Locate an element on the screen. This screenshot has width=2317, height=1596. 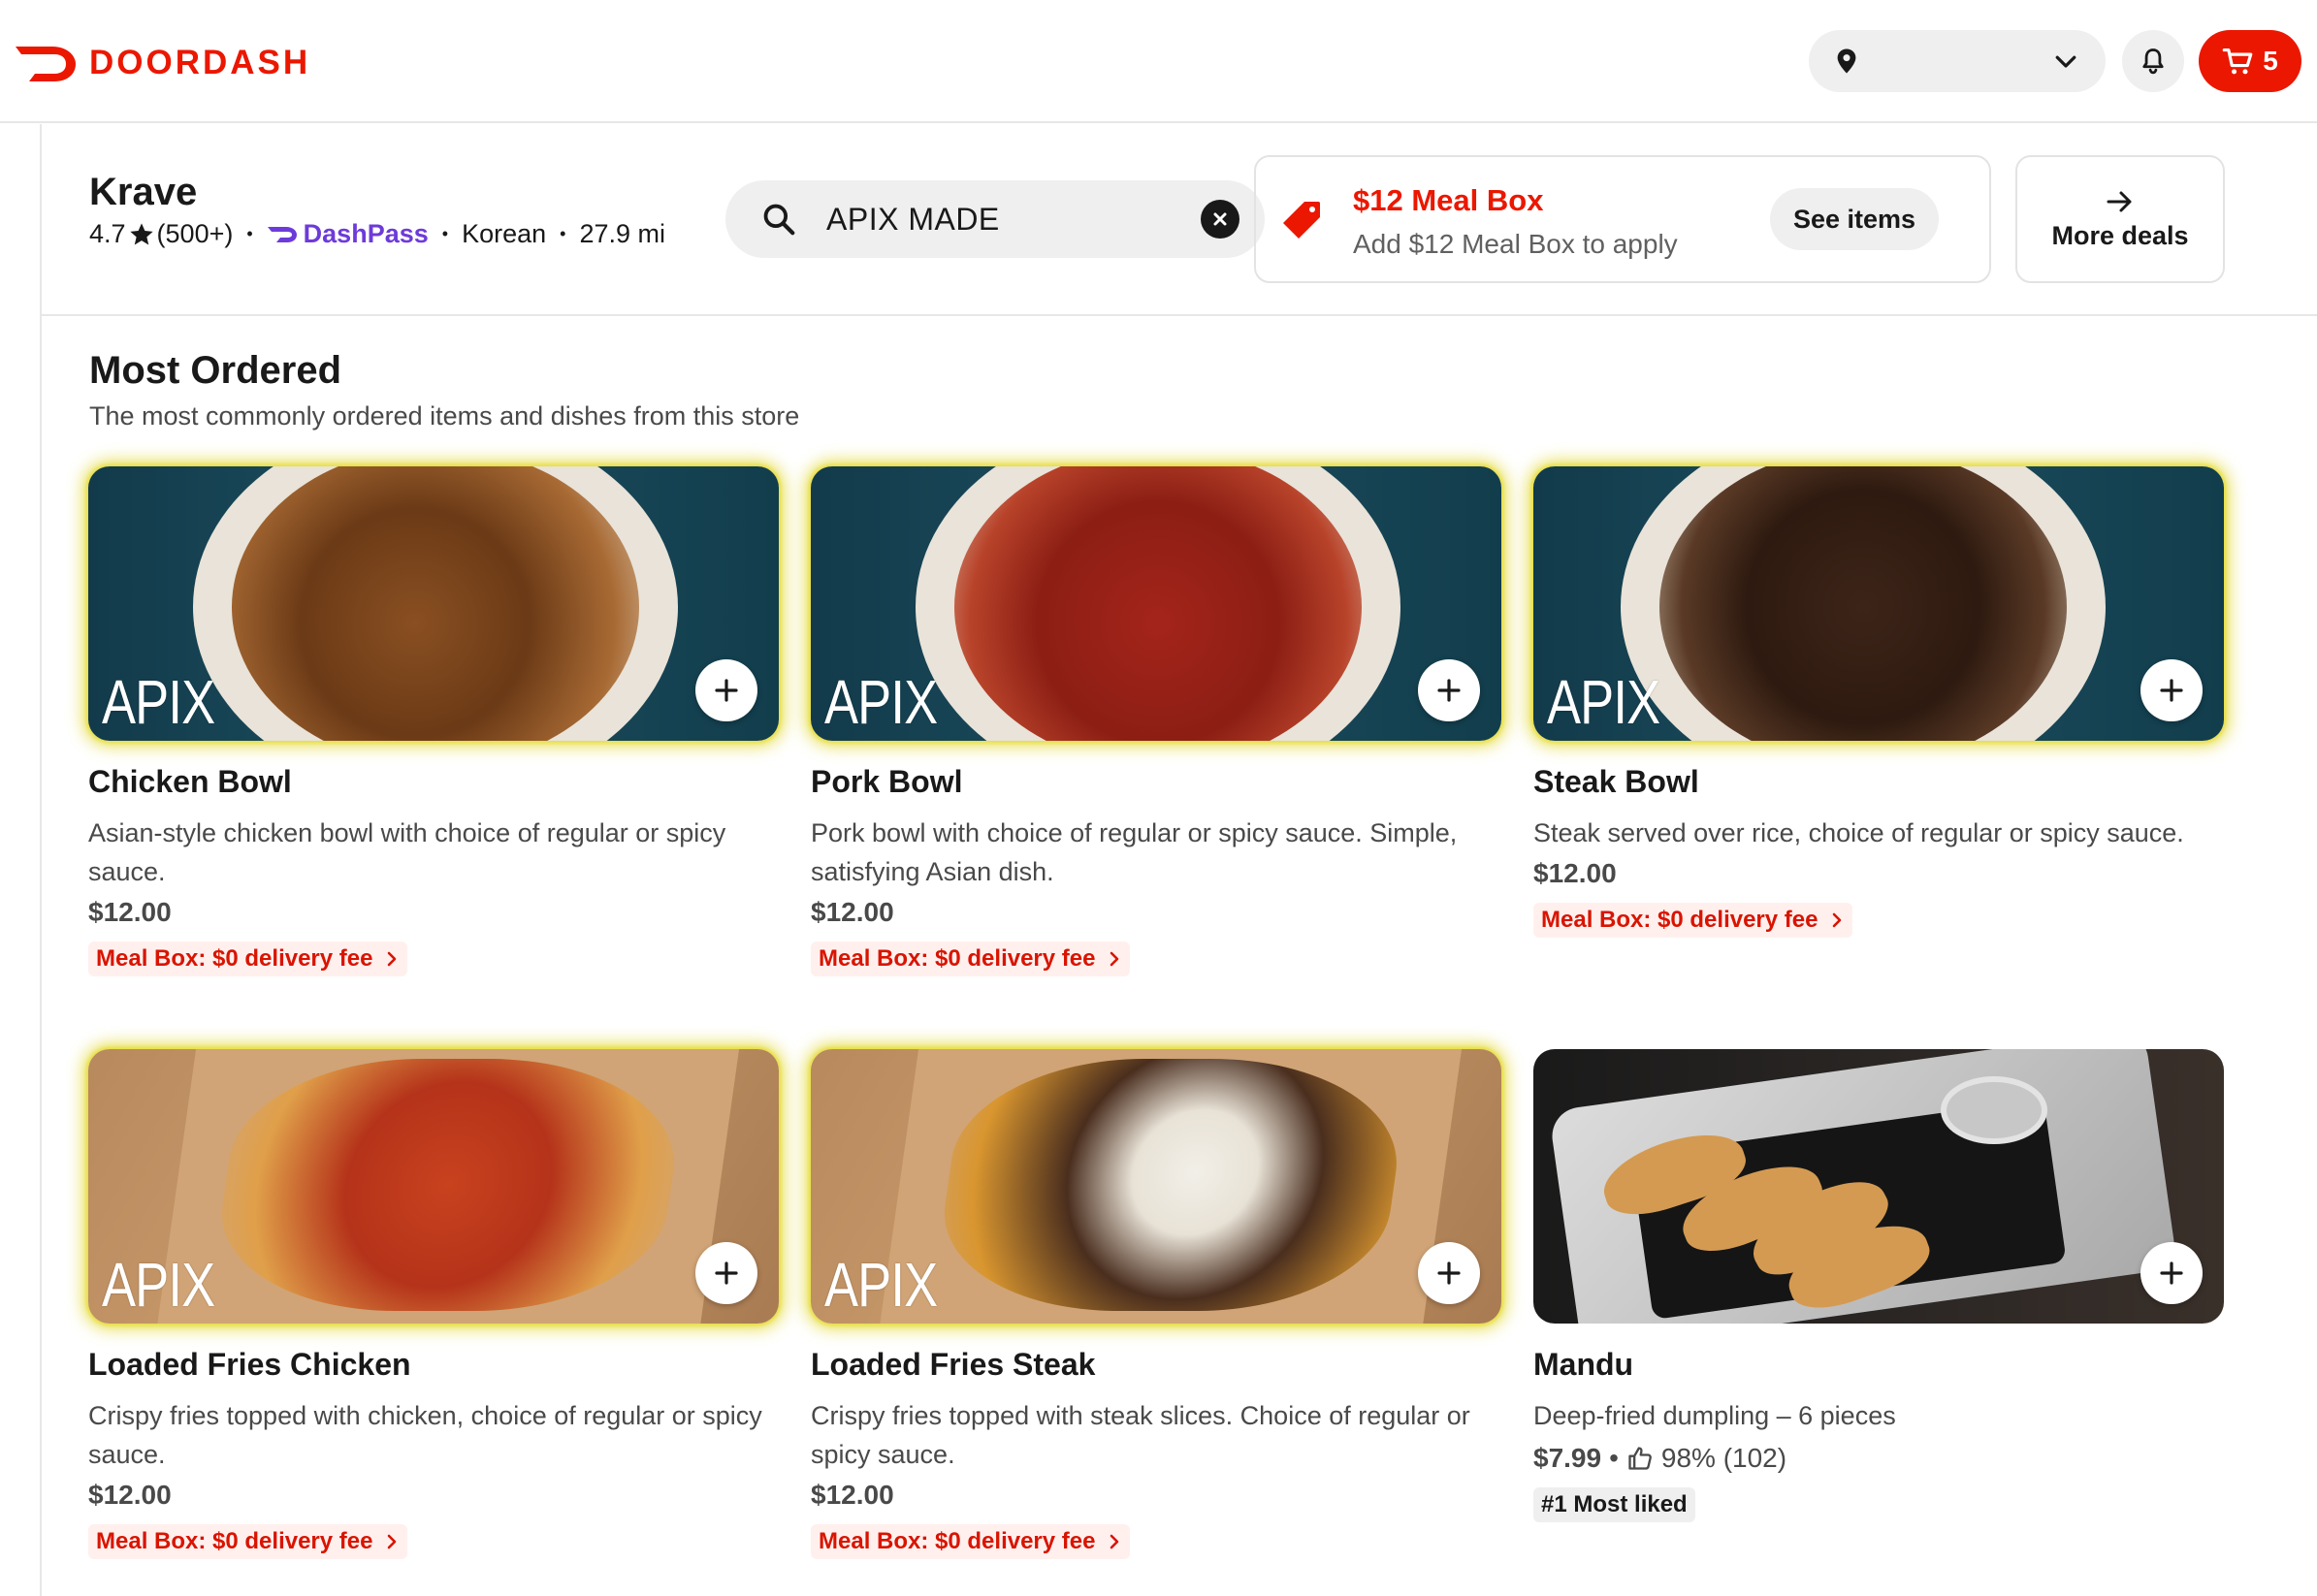
search-input is located at coordinates (991, 219).